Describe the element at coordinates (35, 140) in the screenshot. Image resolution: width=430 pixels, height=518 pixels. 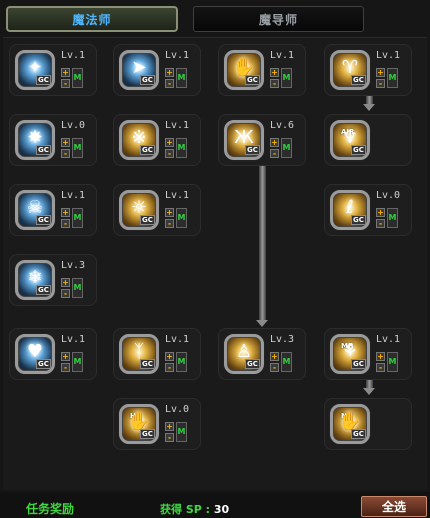
I see `frost-star-icon: ✸ GC` at that location.